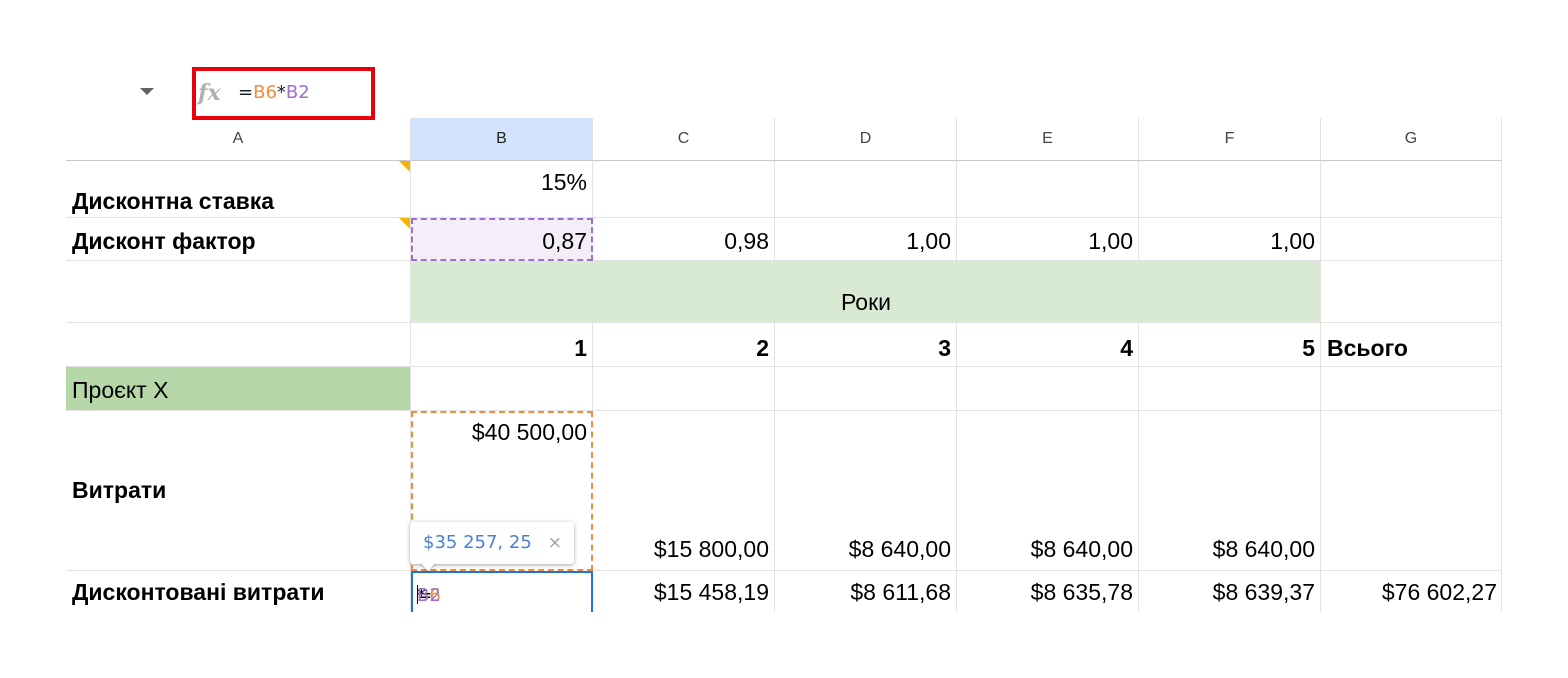 Image resolution: width=1568 pixels, height=678 pixels. Describe the element at coordinates (1048, 389) in the screenshot. I see `cell-e-project` at that location.